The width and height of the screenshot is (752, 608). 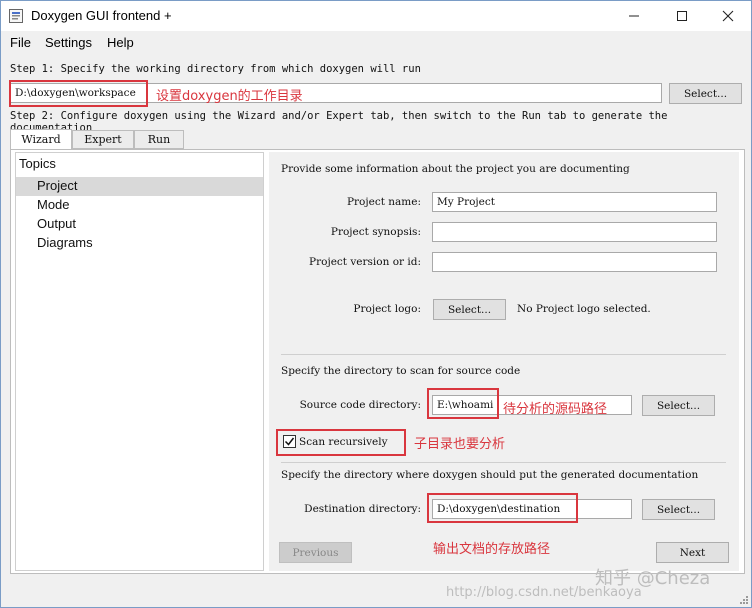 I want to click on tab-expert: Expert, so click(x=103, y=139).